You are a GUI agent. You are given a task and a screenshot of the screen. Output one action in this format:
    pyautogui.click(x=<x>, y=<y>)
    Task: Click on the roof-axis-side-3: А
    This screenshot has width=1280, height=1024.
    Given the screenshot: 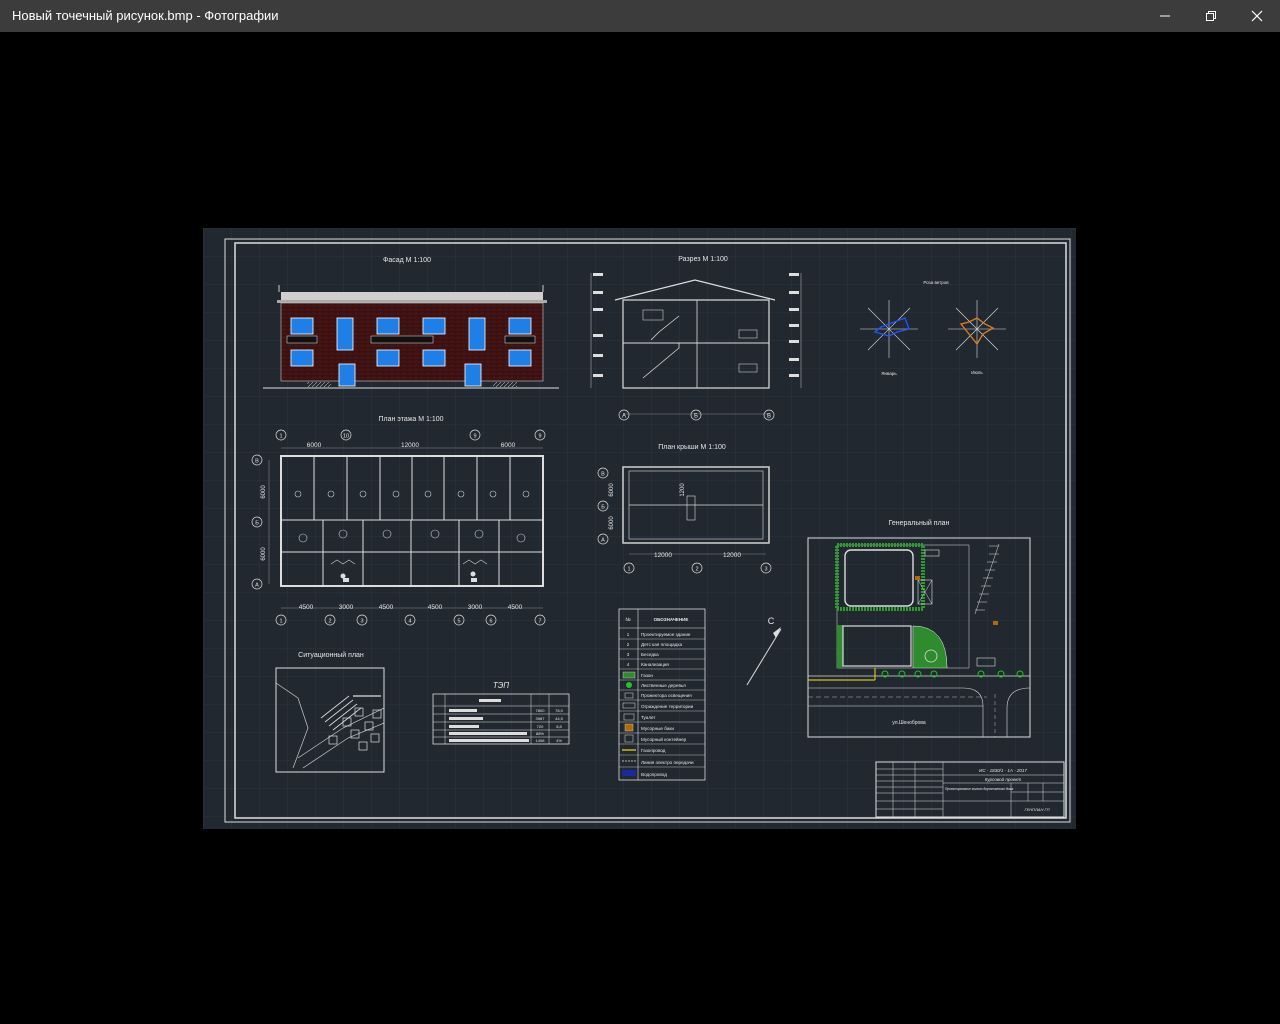 What is the action you would take?
    pyautogui.click(x=603, y=541)
    